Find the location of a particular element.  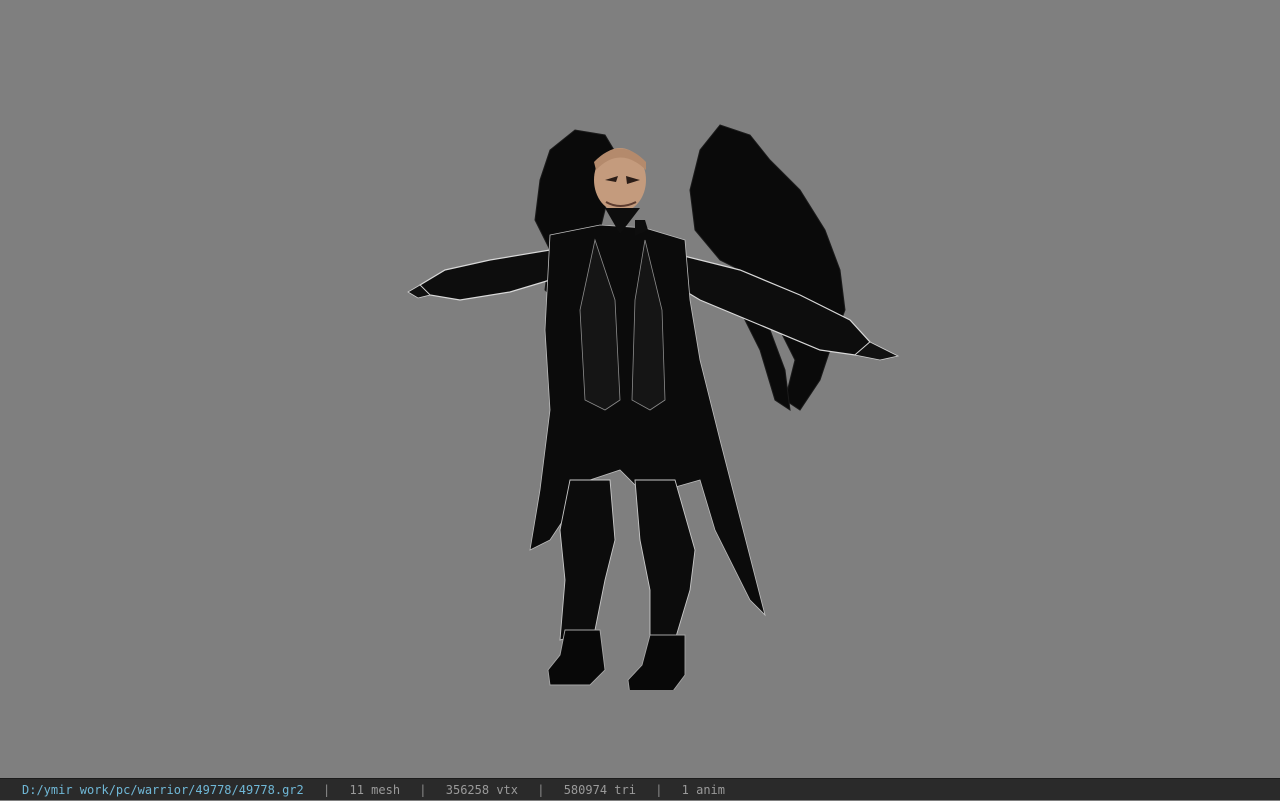

file-path: D:/ymir work/pc/warrior/49778/49778.gr2 is located at coordinates (163, 790).